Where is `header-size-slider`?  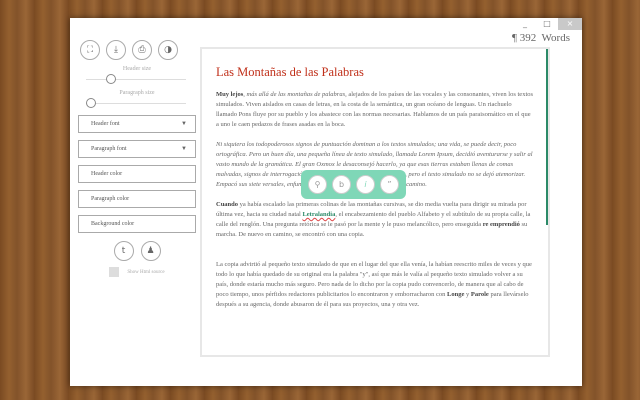
header-size-slider is located at coordinates (136, 79).